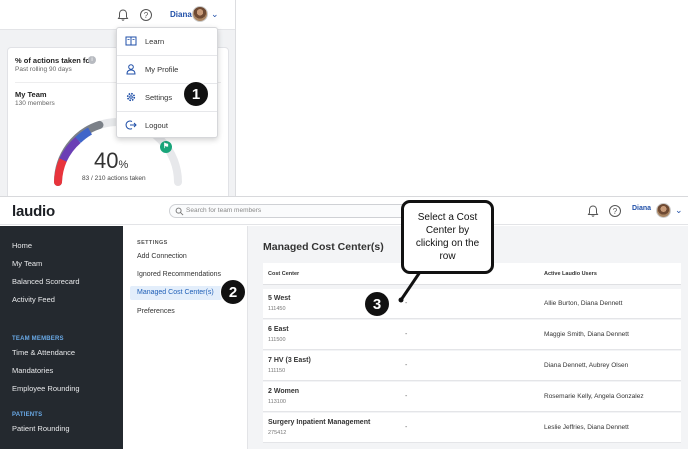 Image resolution: width=688 pixels, height=449 pixels. What do you see at coordinates (196, 94) in the screenshot?
I see `step-badge-1: 1` at bounding box center [196, 94].